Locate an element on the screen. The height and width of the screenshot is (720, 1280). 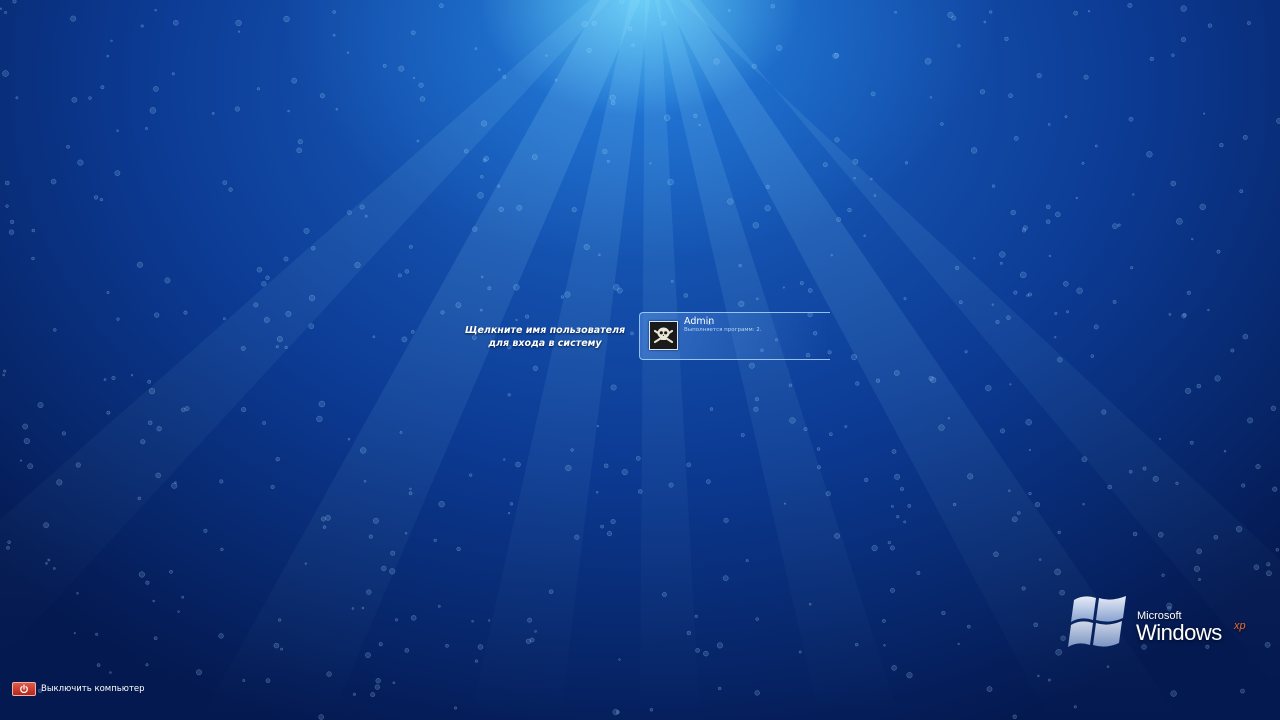
windows-flag-icon is located at coordinates (1097, 621).